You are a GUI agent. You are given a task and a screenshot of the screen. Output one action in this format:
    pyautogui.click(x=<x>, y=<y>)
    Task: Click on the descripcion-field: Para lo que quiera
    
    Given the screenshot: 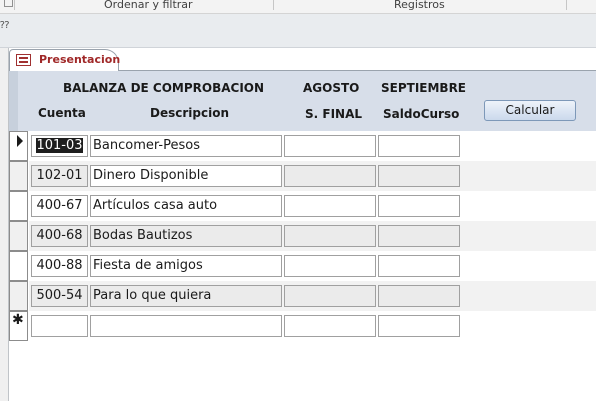 What is the action you would take?
    pyautogui.click(x=186, y=296)
    